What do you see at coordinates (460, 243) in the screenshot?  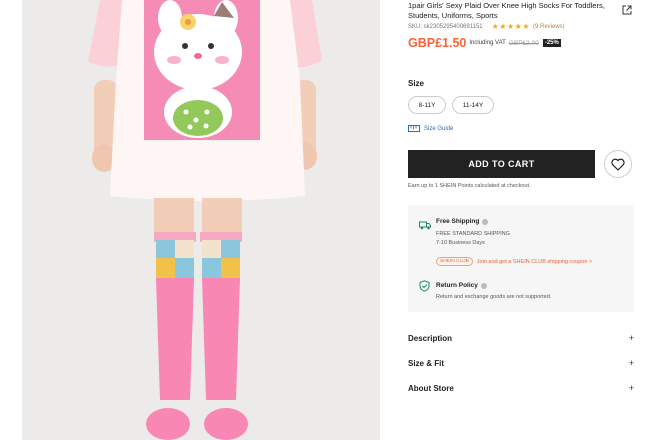 I see `shipping-days-text: 7-10 Business Days` at bounding box center [460, 243].